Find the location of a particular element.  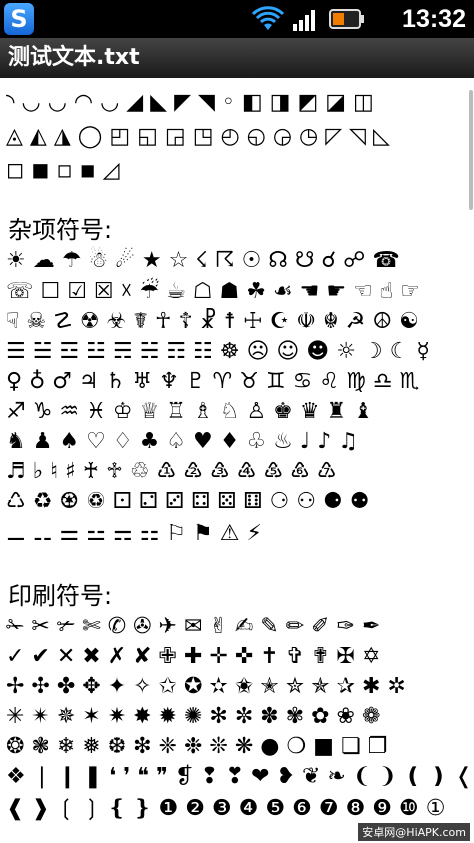

printing-symbols-heading: 印刷符号: is located at coordinates (60, 596).